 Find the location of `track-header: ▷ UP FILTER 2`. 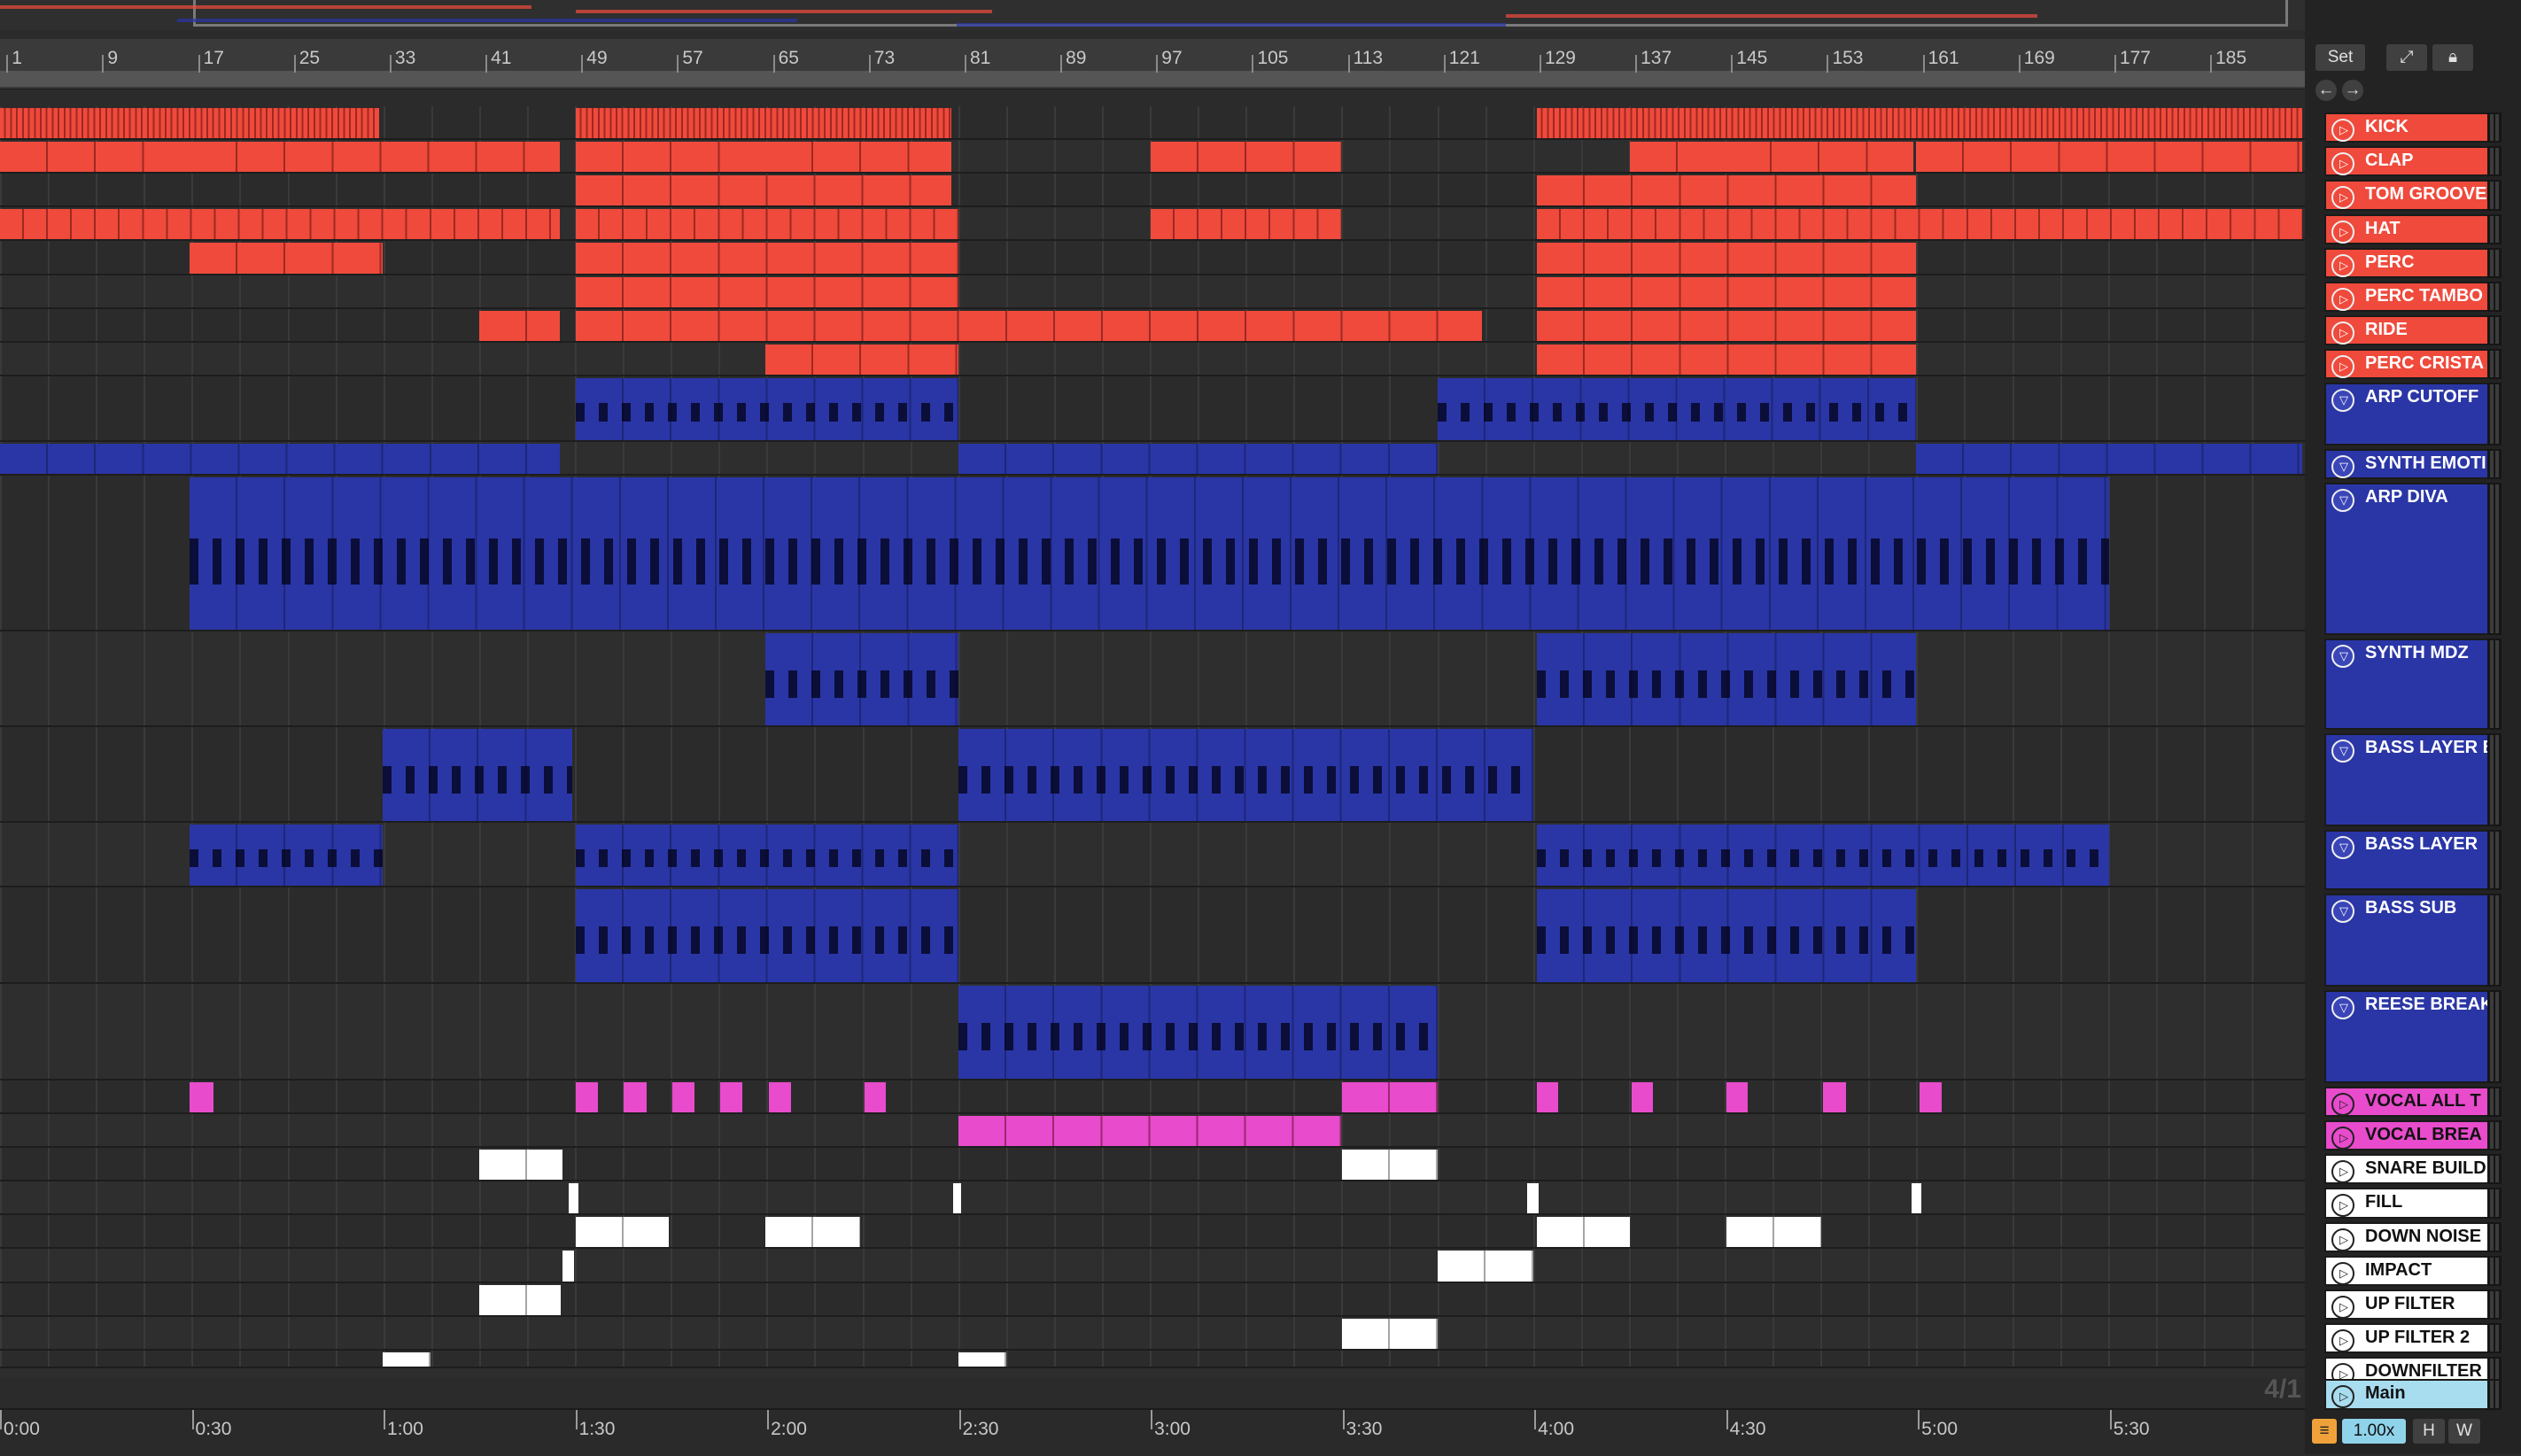

track-header: ▷ UP FILTER 2 is located at coordinates (2406, 1337).